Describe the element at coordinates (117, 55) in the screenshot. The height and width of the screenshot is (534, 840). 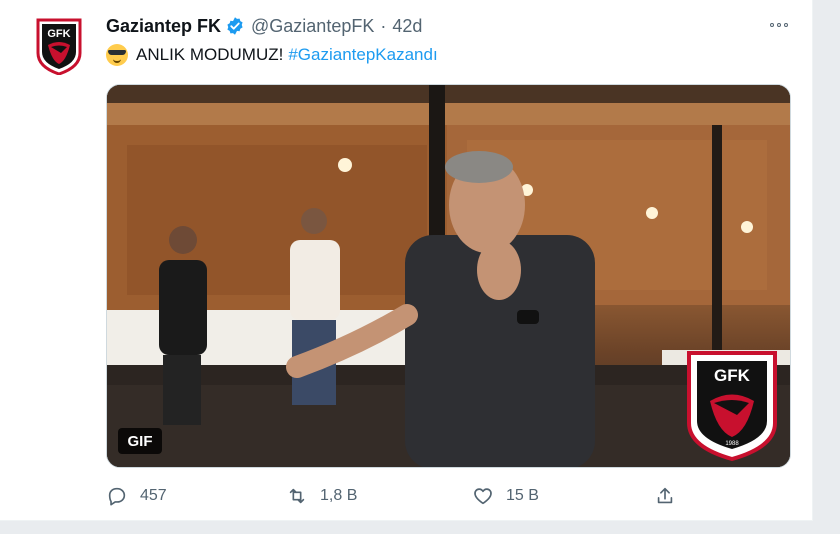
I see `sunglasses-emoji-icon` at that location.